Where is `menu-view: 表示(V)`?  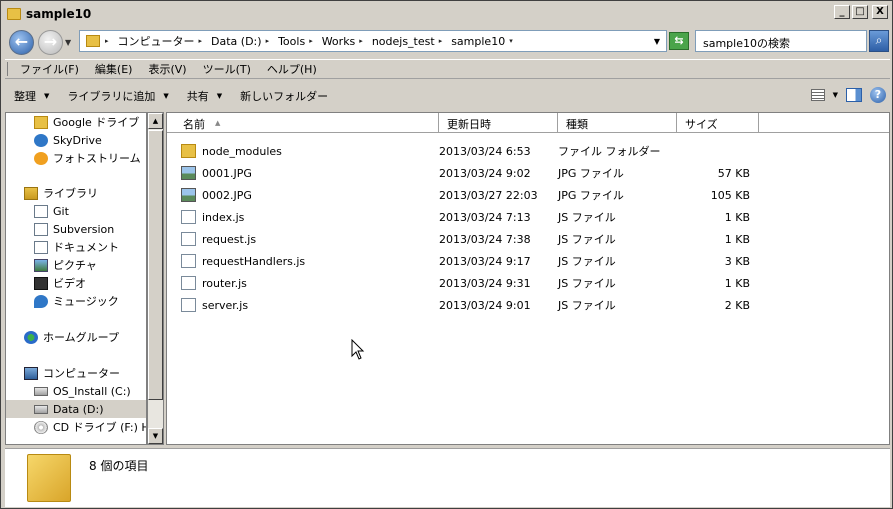
menu-view: 表示(V) is located at coordinates (167, 69).